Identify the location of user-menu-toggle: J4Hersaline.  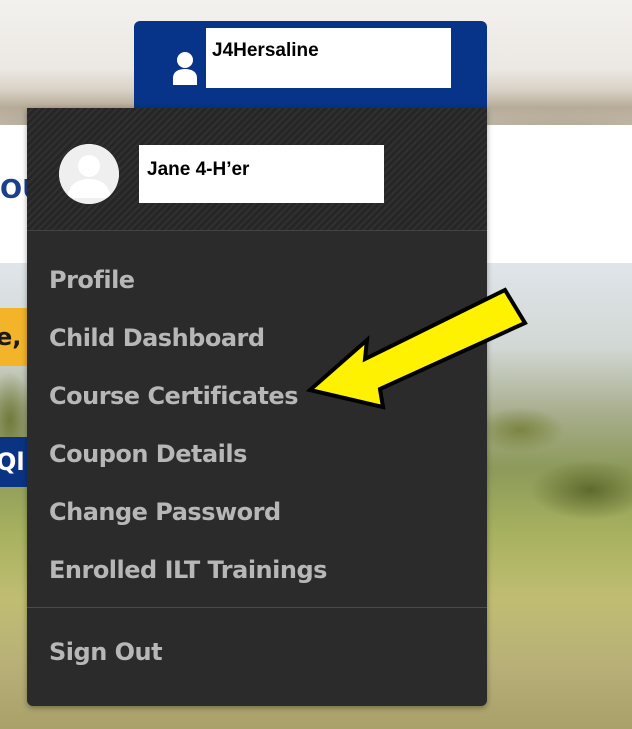
(310, 70).